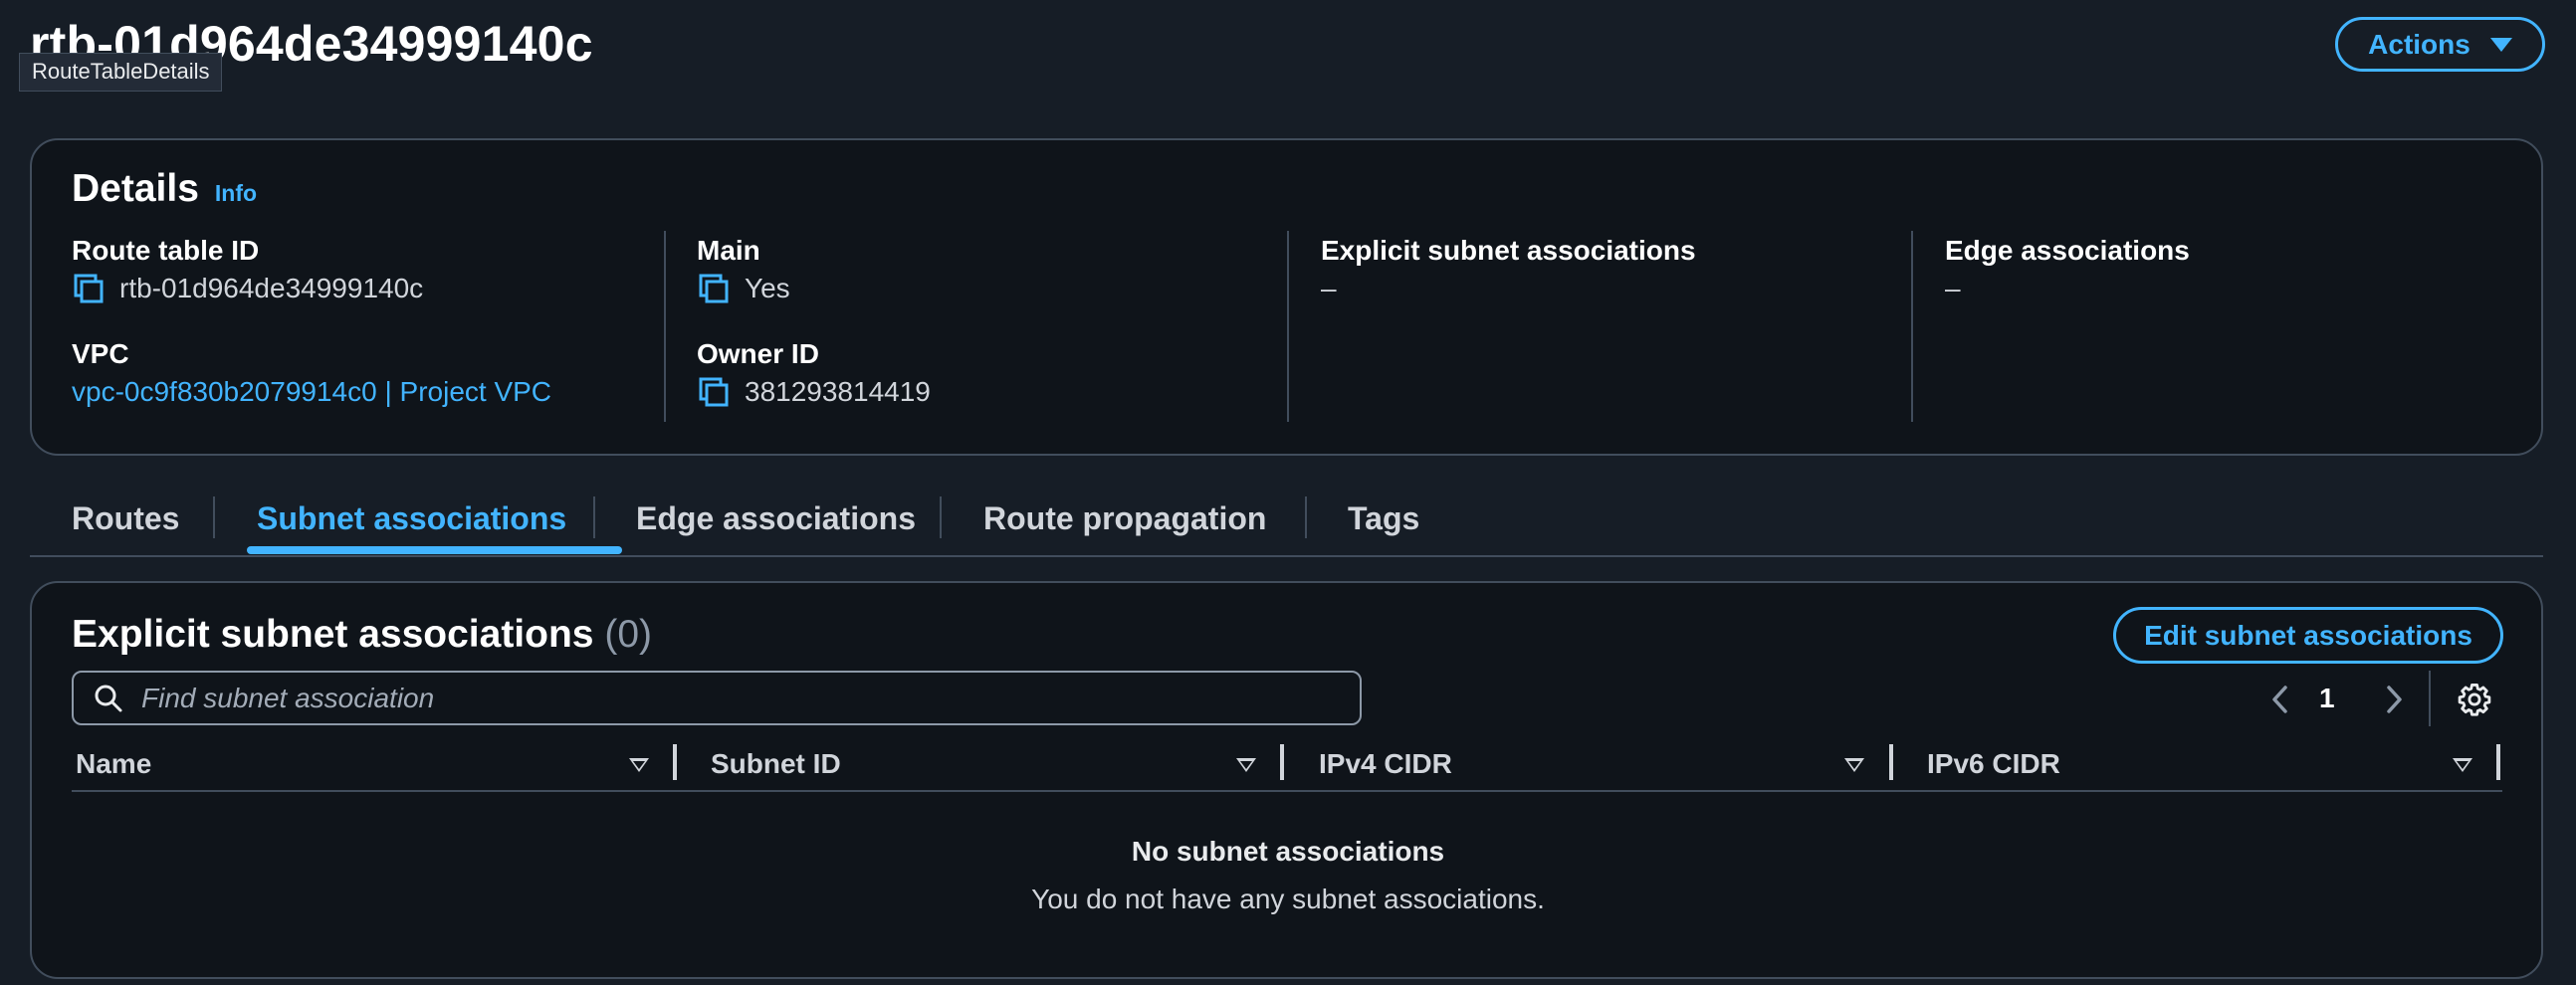 Image resolution: width=2576 pixels, height=985 pixels. What do you see at coordinates (2430, 698) in the screenshot?
I see `pager-divider` at bounding box center [2430, 698].